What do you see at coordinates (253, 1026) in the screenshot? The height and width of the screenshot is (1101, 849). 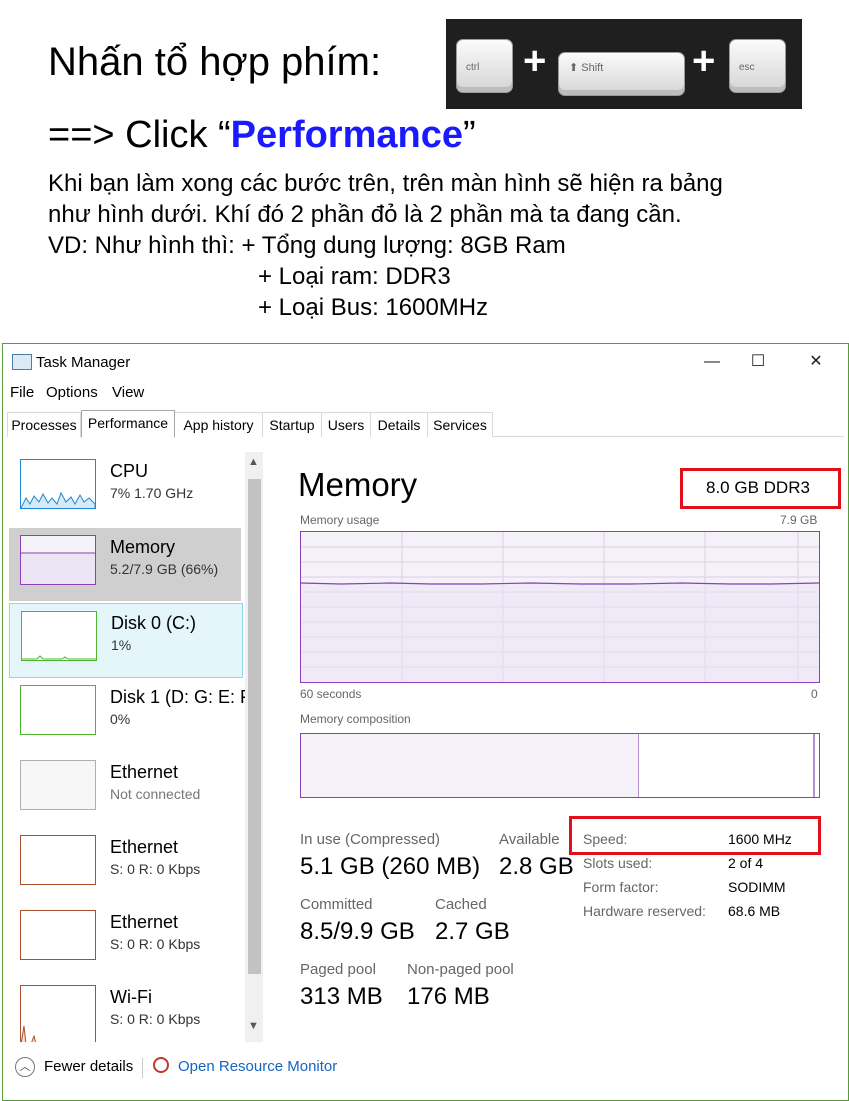 I see `scroll-down-icon: ▼` at bounding box center [253, 1026].